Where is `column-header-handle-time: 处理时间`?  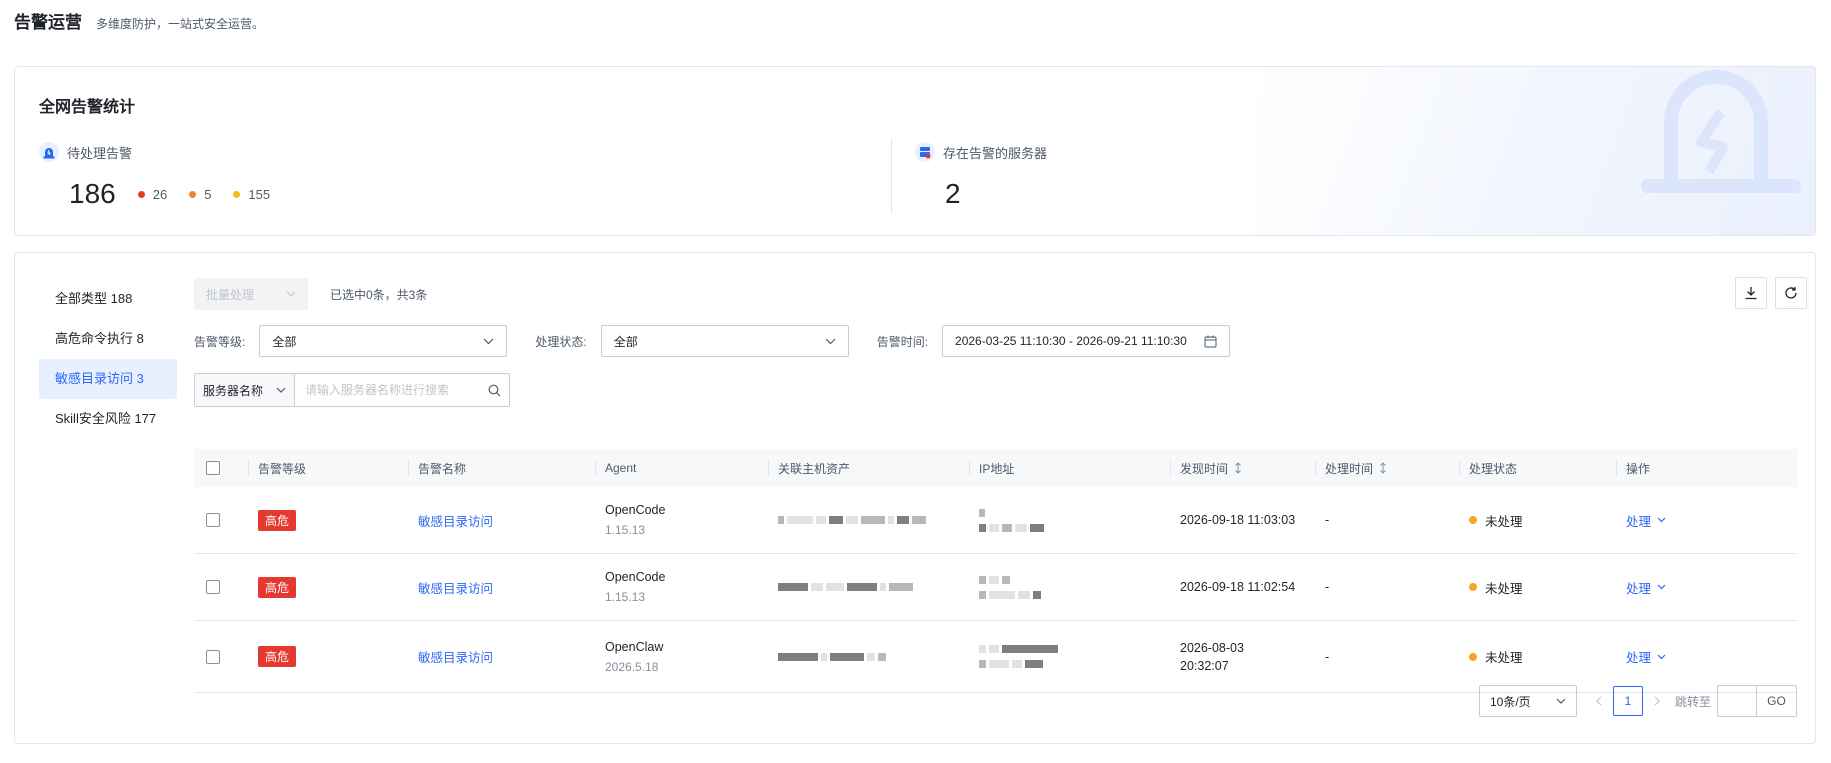
column-header-handle-time: 处理时间 is located at coordinates (1387, 468).